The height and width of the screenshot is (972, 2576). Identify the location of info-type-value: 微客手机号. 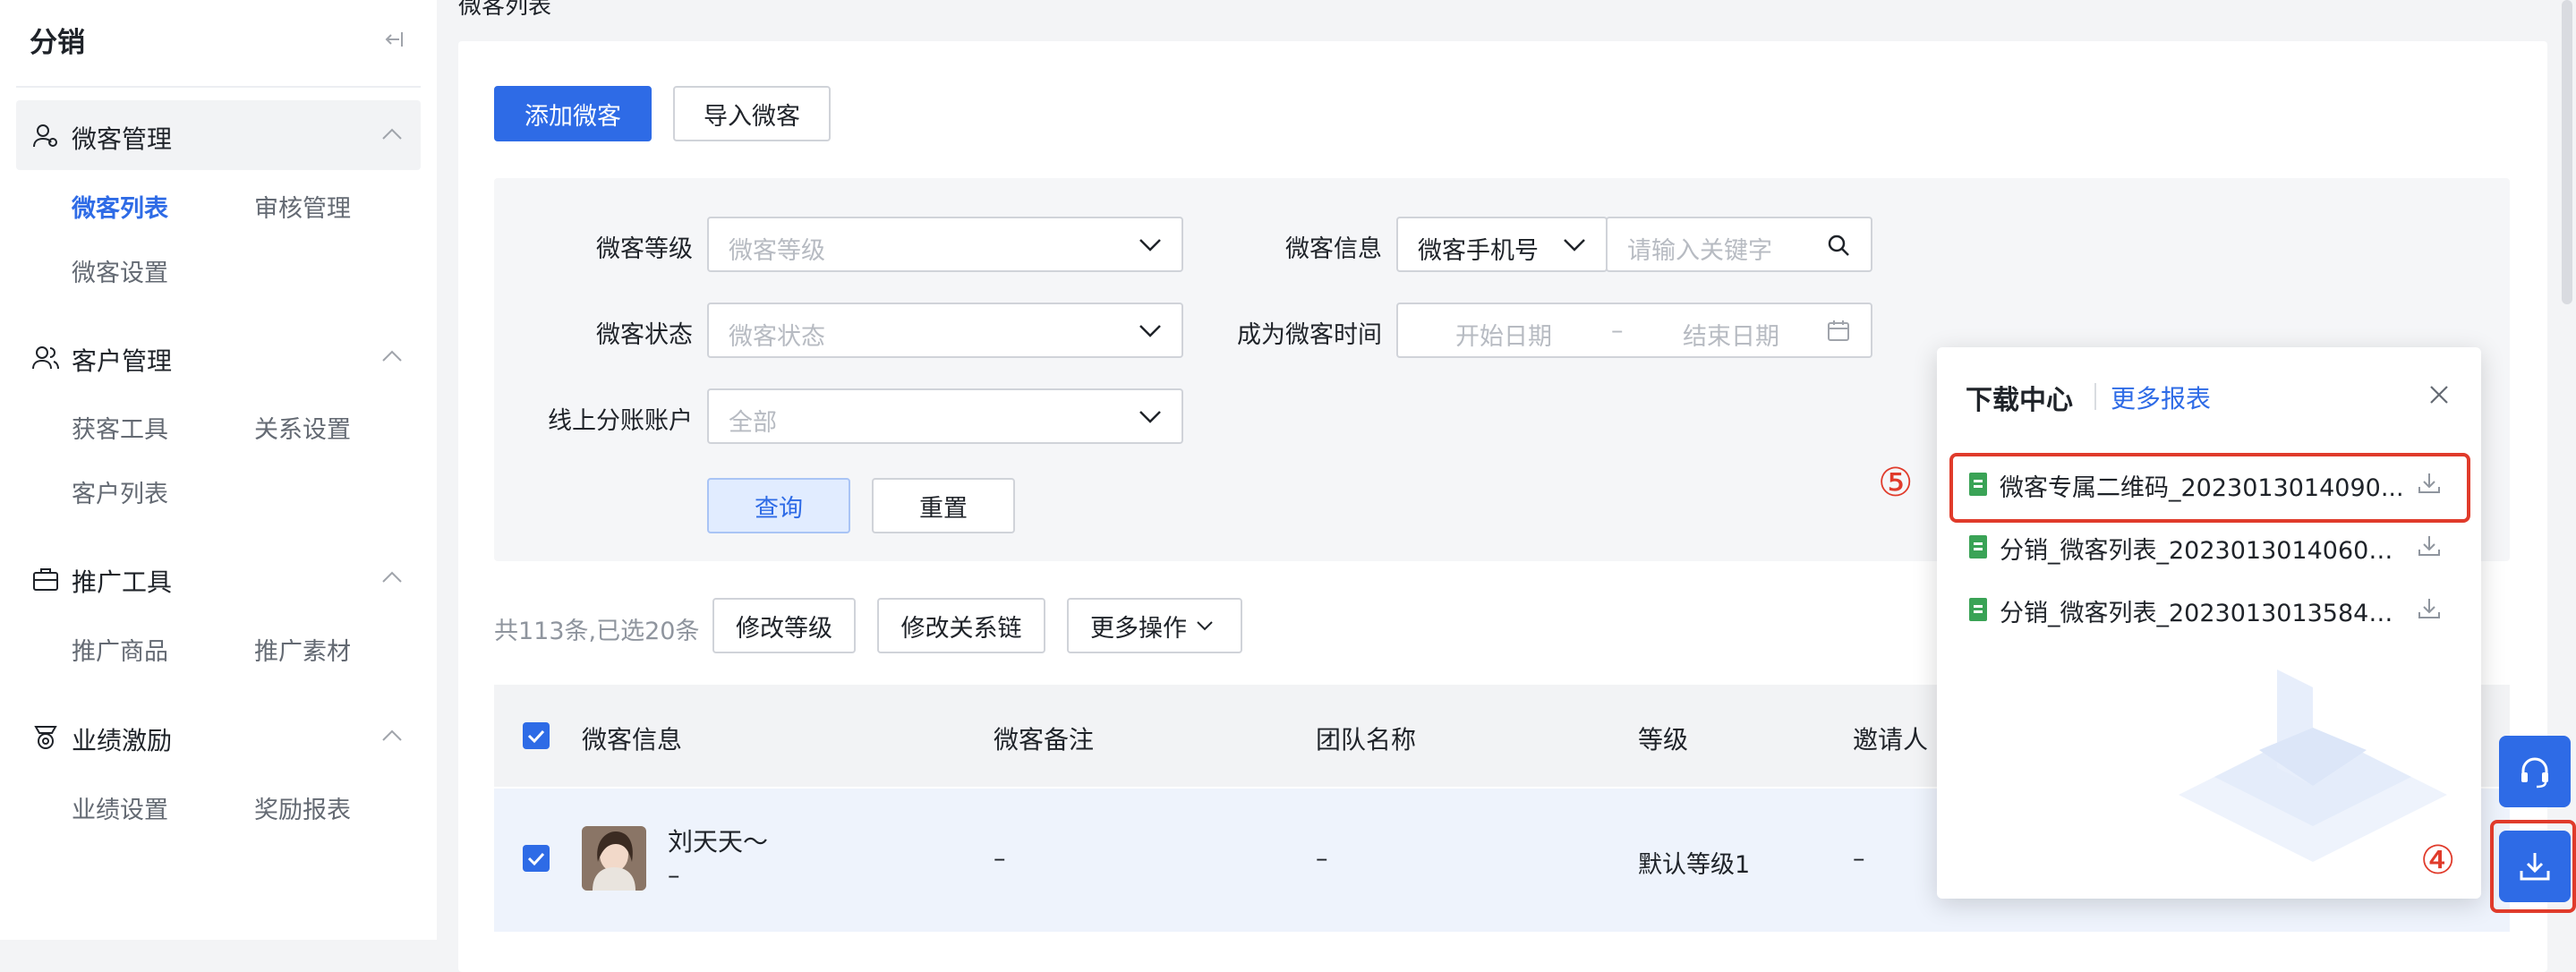
(1478, 251).